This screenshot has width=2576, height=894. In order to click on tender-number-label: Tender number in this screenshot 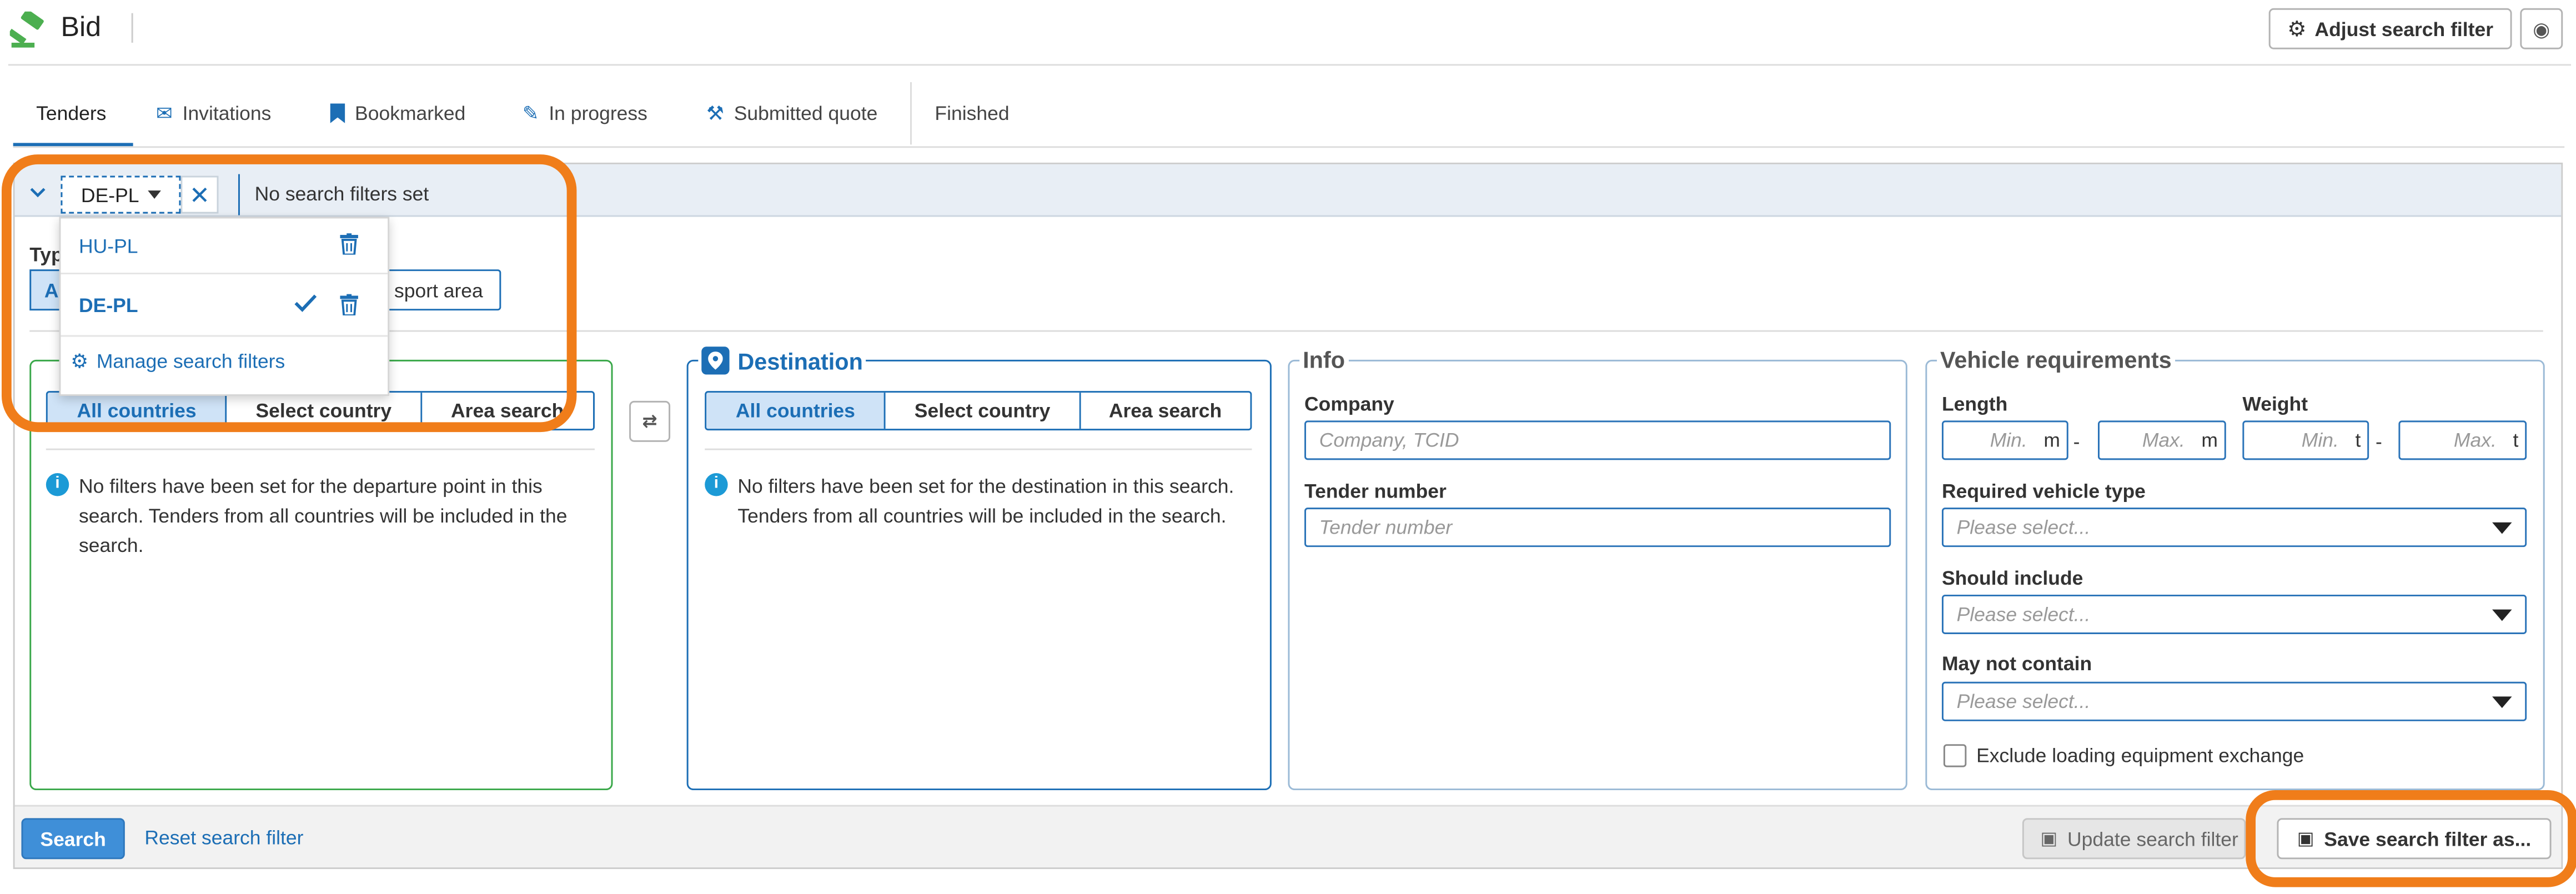, I will do `click(1375, 491)`.